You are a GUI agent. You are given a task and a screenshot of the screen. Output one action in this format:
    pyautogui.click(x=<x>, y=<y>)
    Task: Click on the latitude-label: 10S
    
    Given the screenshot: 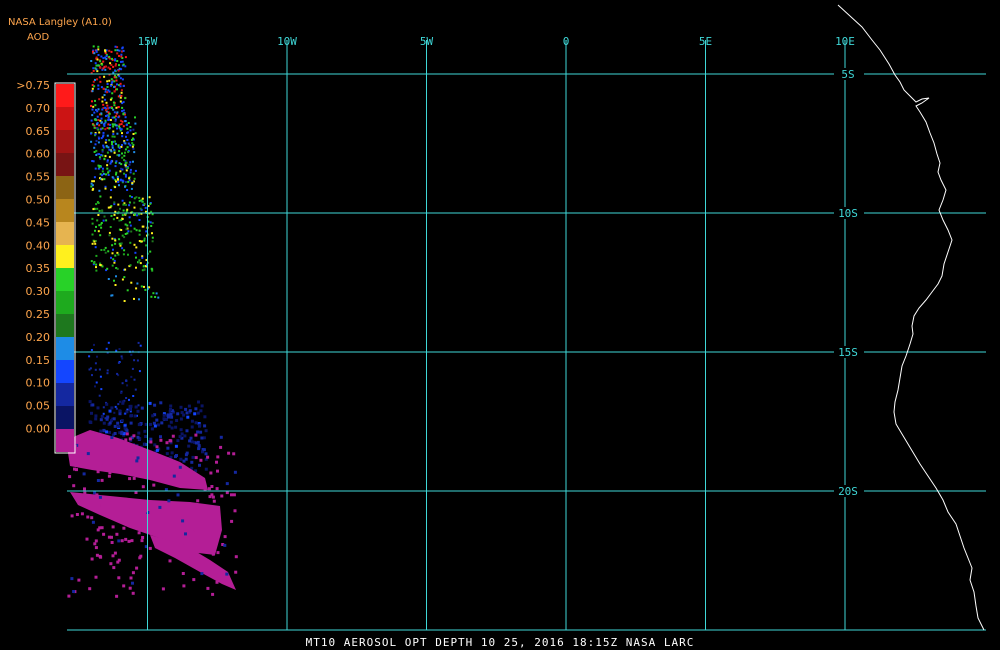 What is the action you would take?
    pyautogui.click(x=848, y=213)
    